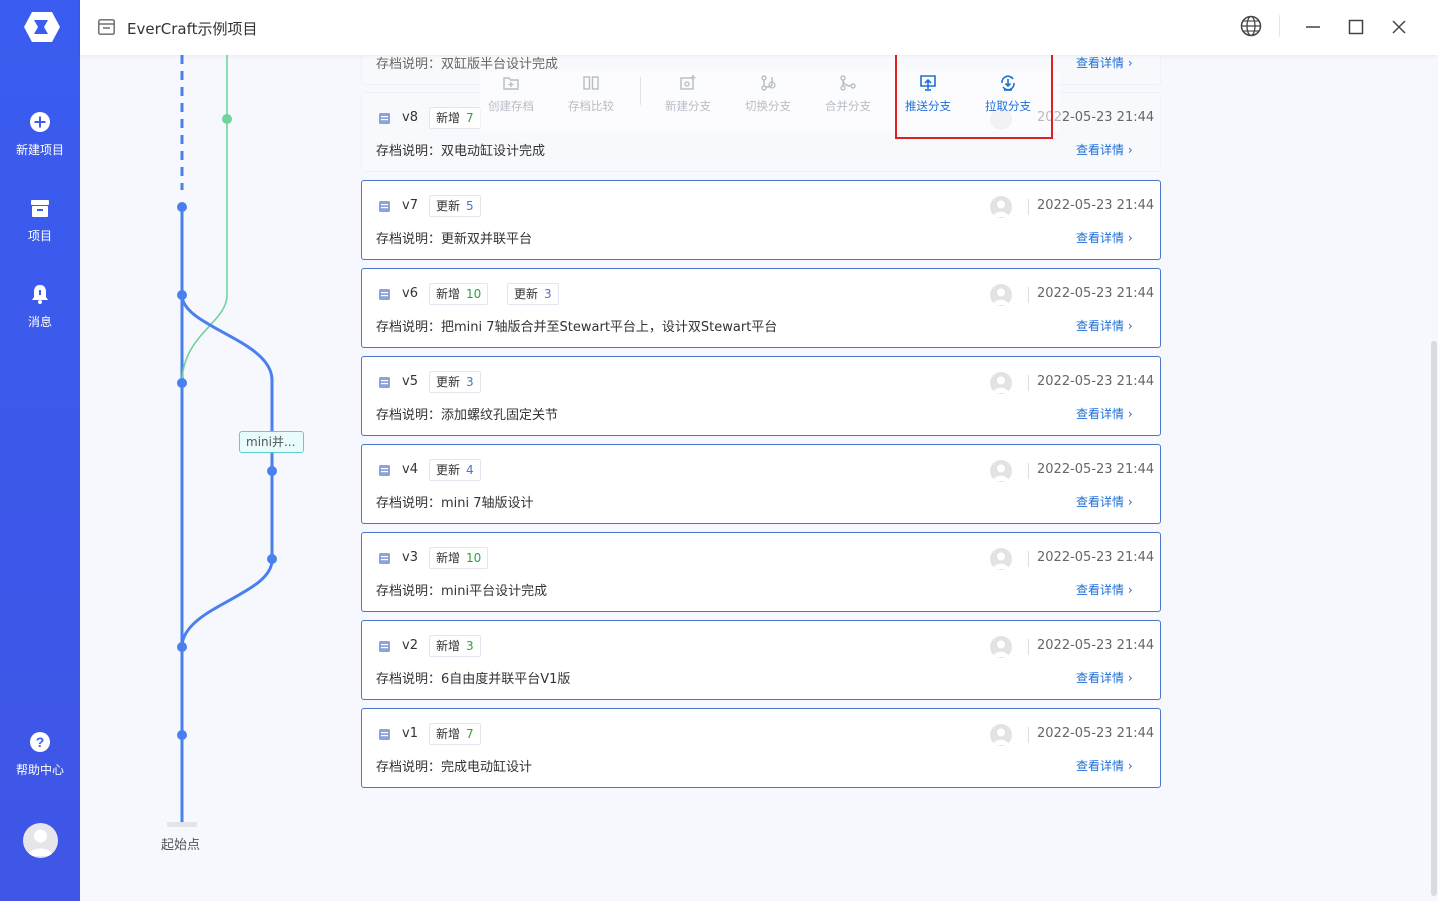 Image resolution: width=1438 pixels, height=901 pixels. Describe the element at coordinates (181, 845) in the screenshot. I see `start-point-label: 起始点` at that location.